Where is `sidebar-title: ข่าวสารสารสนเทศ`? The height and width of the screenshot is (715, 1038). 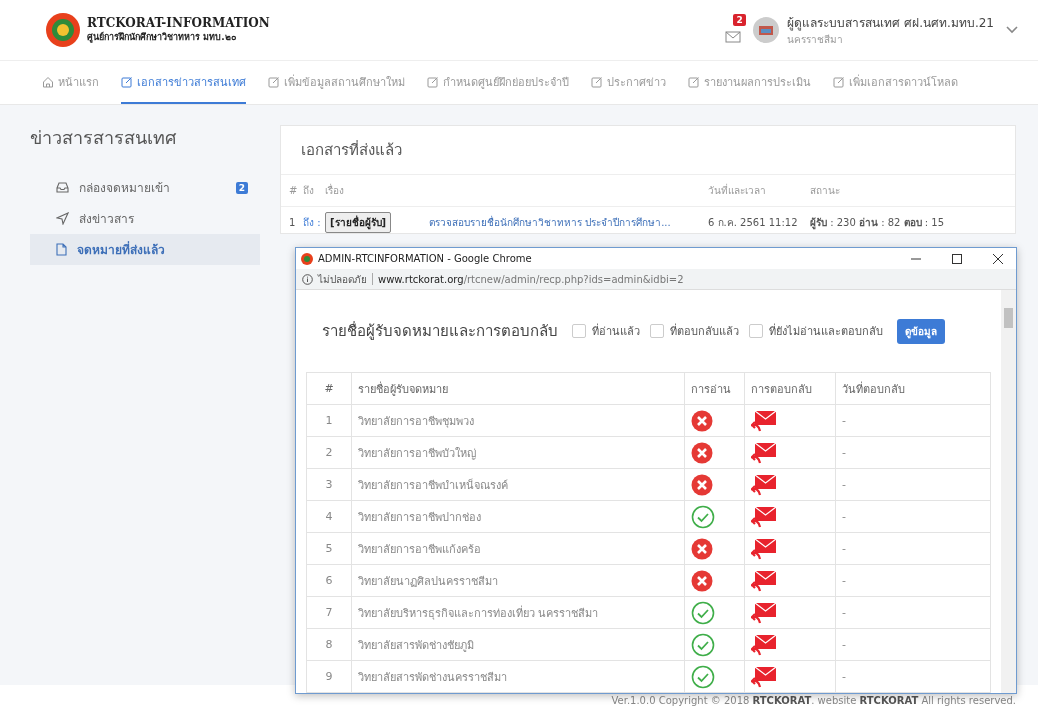 sidebar-title: ข่าวสารสารสนเทศ is located at coordinates (103, 138).